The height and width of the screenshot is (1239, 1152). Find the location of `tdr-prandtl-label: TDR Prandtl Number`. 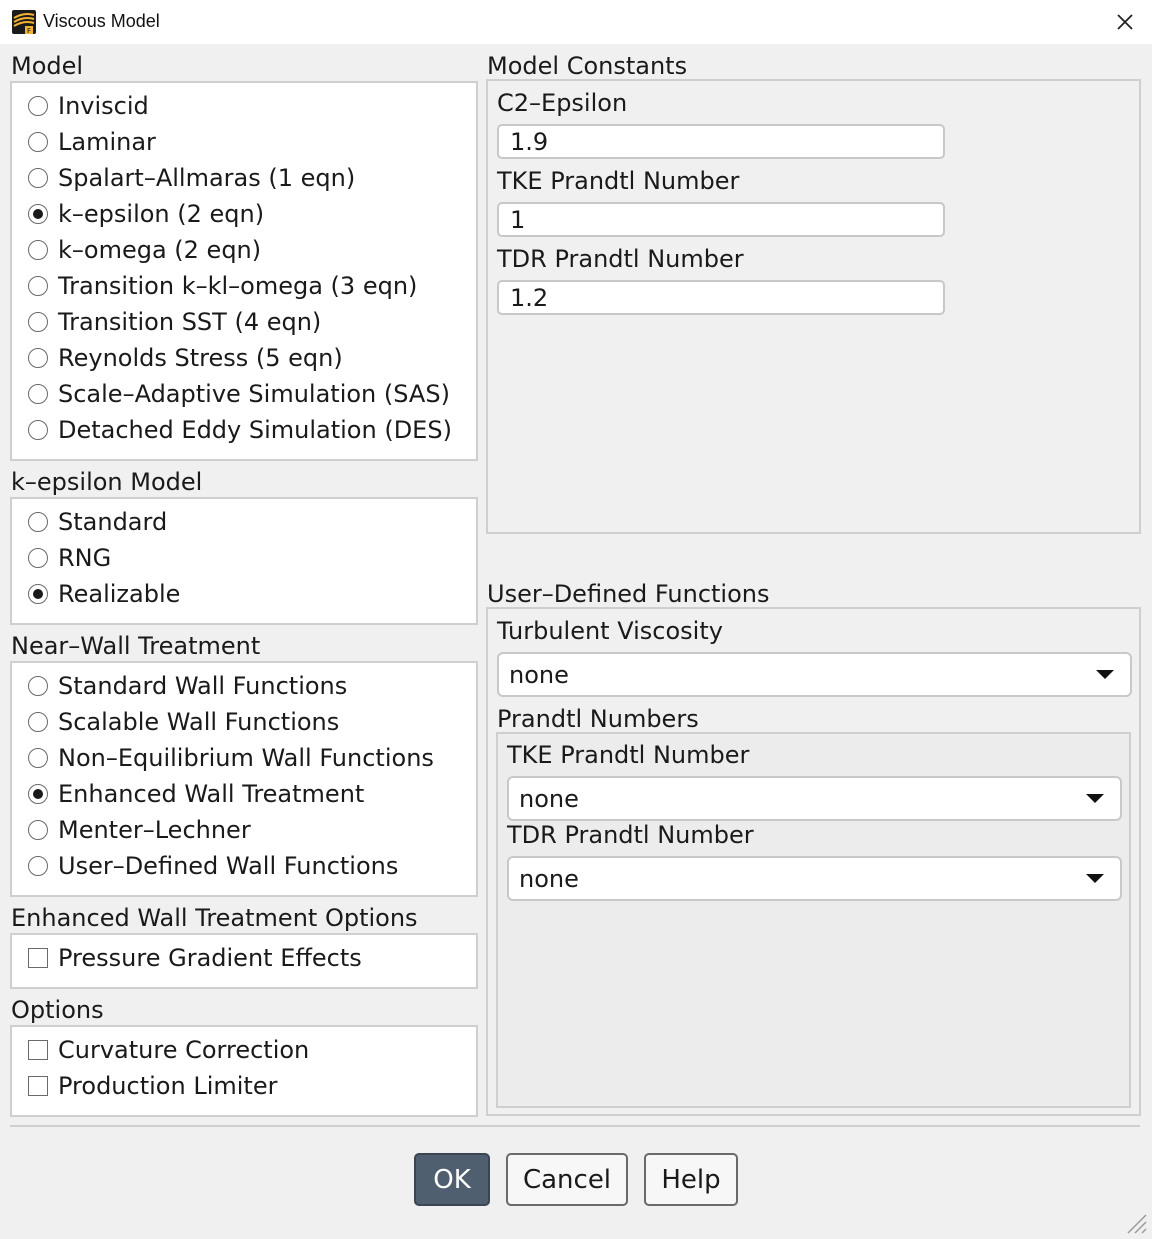

tdr-prandtl-label: TDR Prandtl Number is located at coordinates (620, 259).